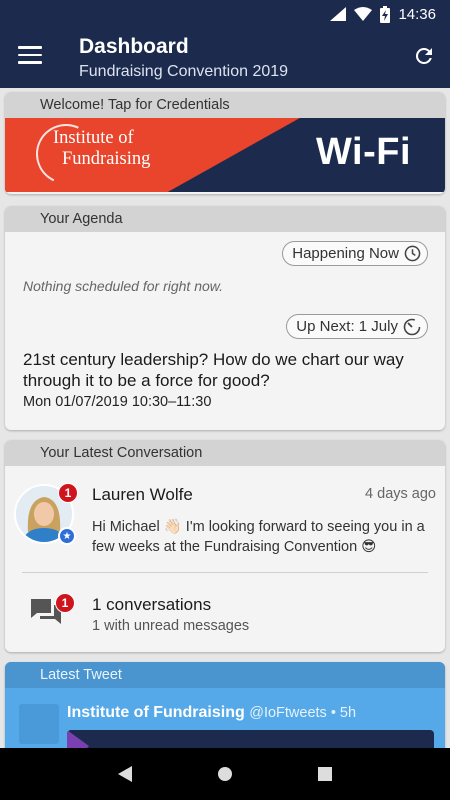  What do you see at coordinates (325, 774) in the screenshot?
I see `recents-icon` at bounding box center [325, 774].